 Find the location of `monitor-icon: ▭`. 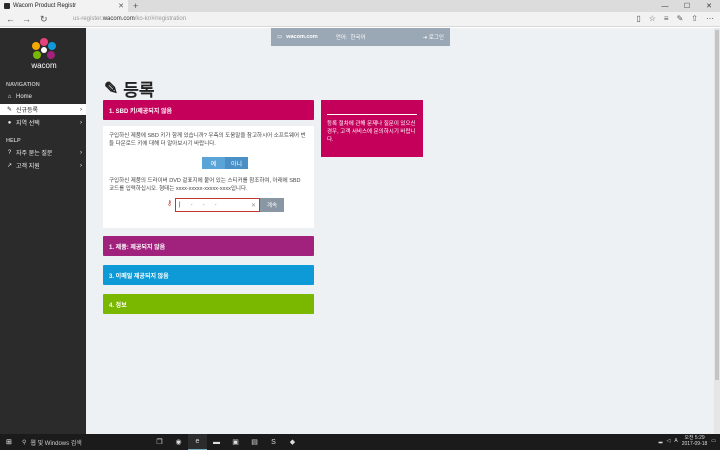

monitor-icon: ▭ is located at coordinates (280, 37).